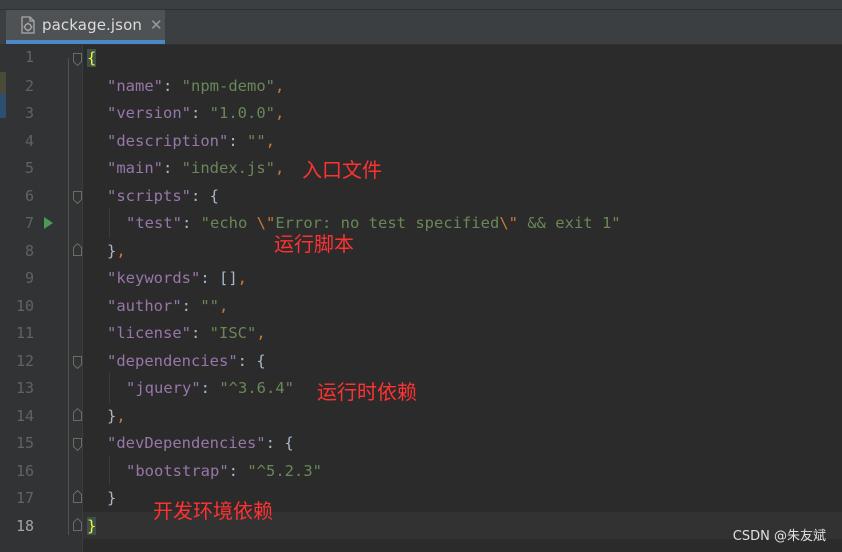 The image size is (842, 552). What do you see at coordinates (135, 86) in the screenshot?
I see `json-key: "name"` at bounding box center [135, 86].